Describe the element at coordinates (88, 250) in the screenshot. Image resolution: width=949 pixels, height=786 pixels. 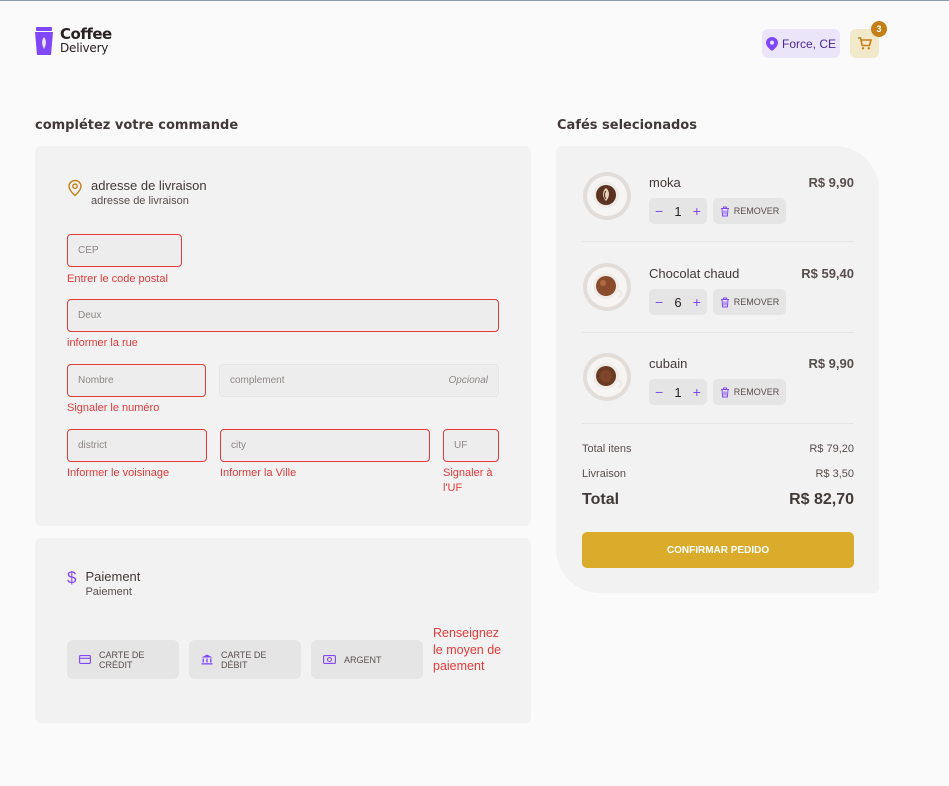
I see `cep-placeholder: CEP` at that location.